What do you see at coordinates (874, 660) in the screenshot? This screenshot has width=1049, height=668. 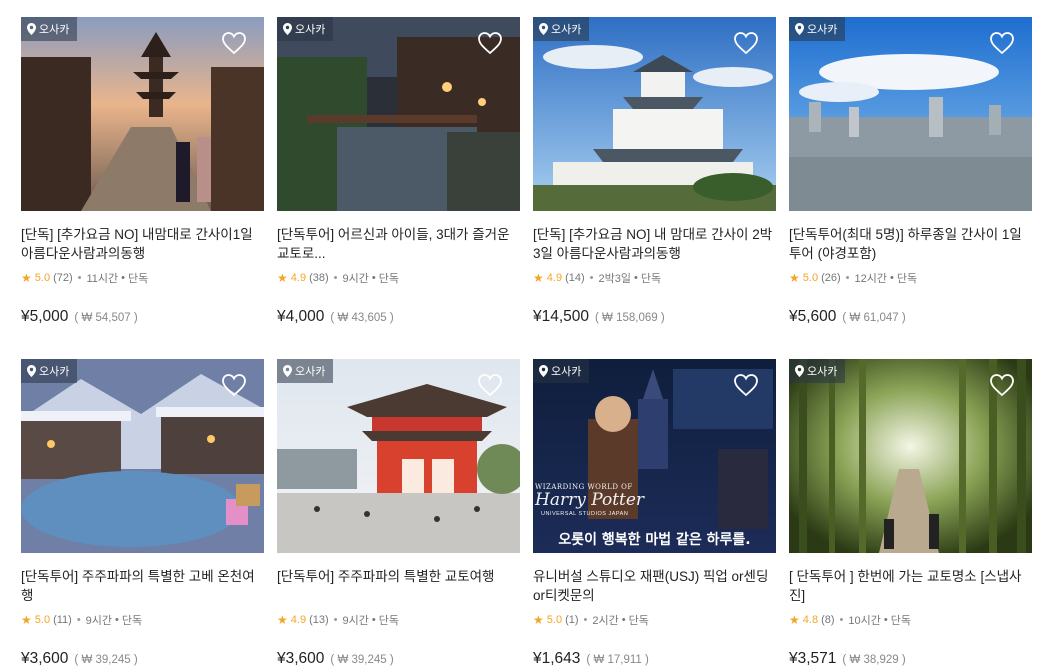 I see `krw-price: ( ₩ 38,929 )` at bounding box center [874, 660].